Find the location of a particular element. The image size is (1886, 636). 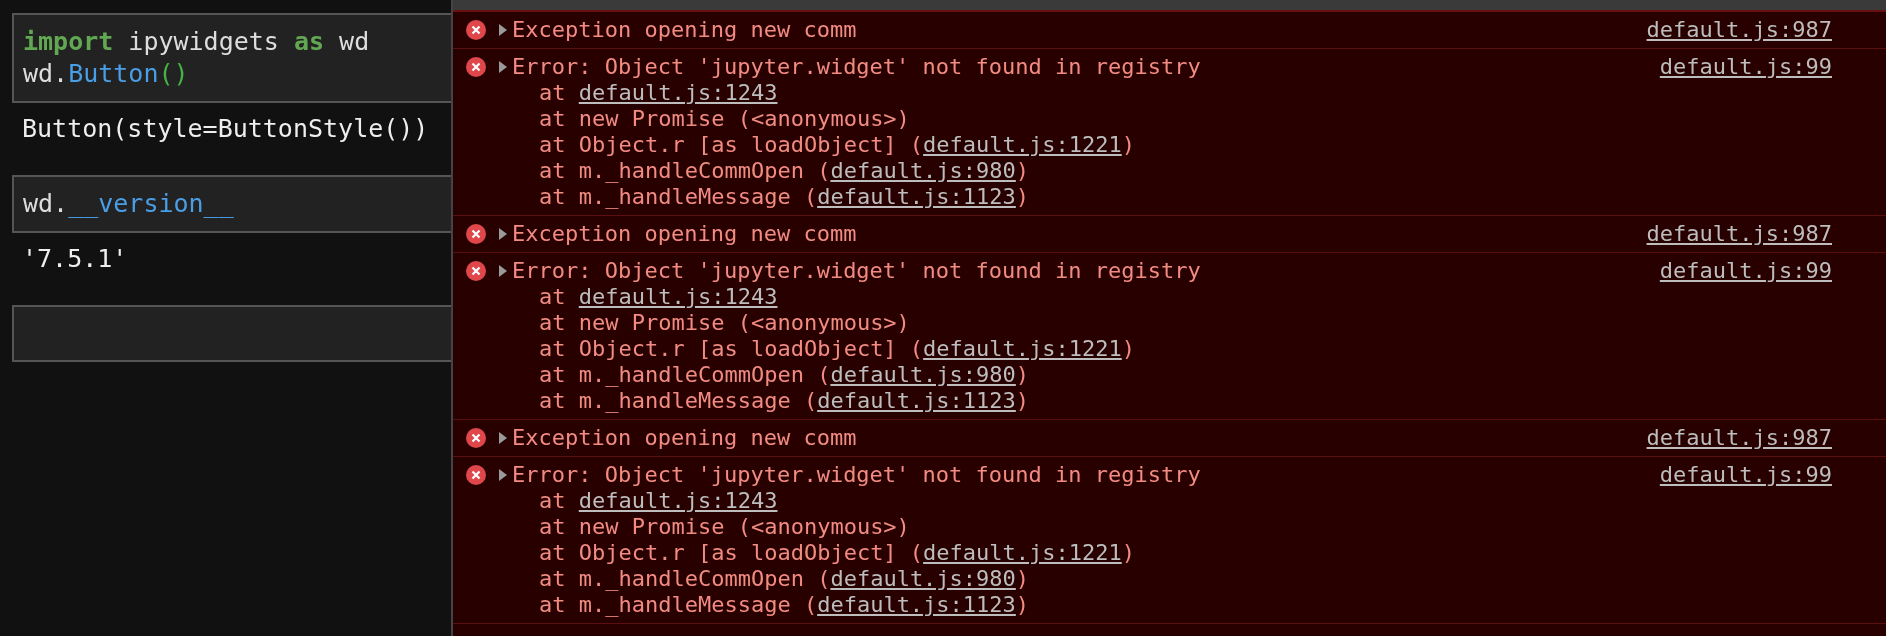

cell-output: '7.5.1' is located at coordinates (75, 259).